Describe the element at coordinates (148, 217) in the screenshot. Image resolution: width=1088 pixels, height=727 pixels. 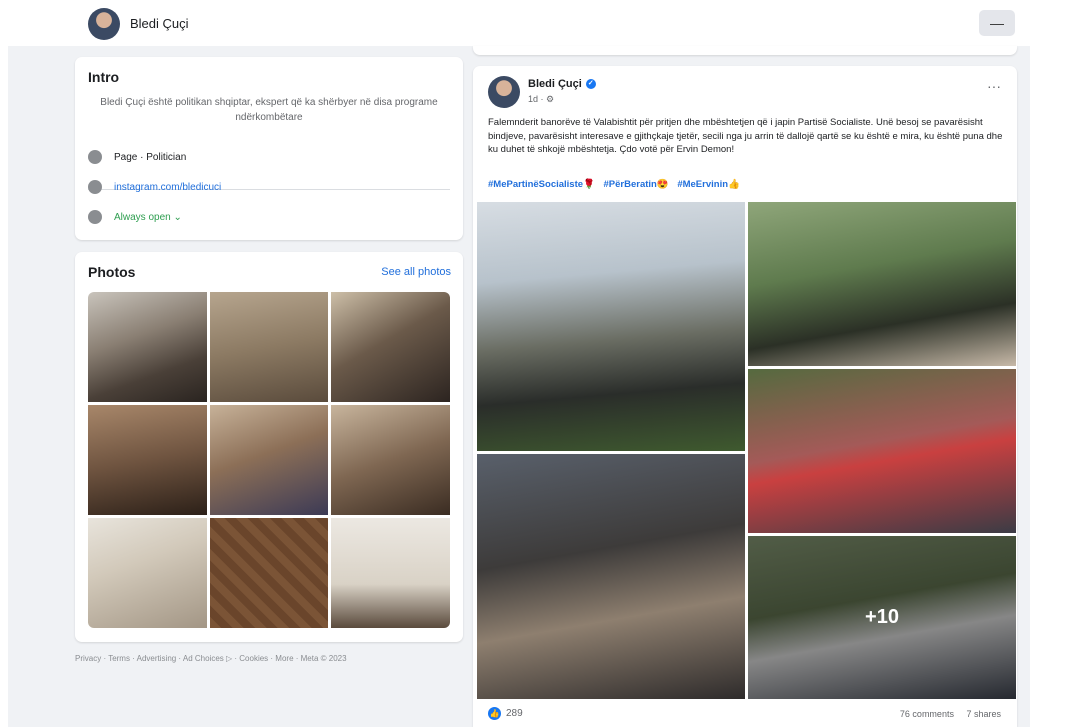
I see `hours-label: Always open ⌄` at that location.